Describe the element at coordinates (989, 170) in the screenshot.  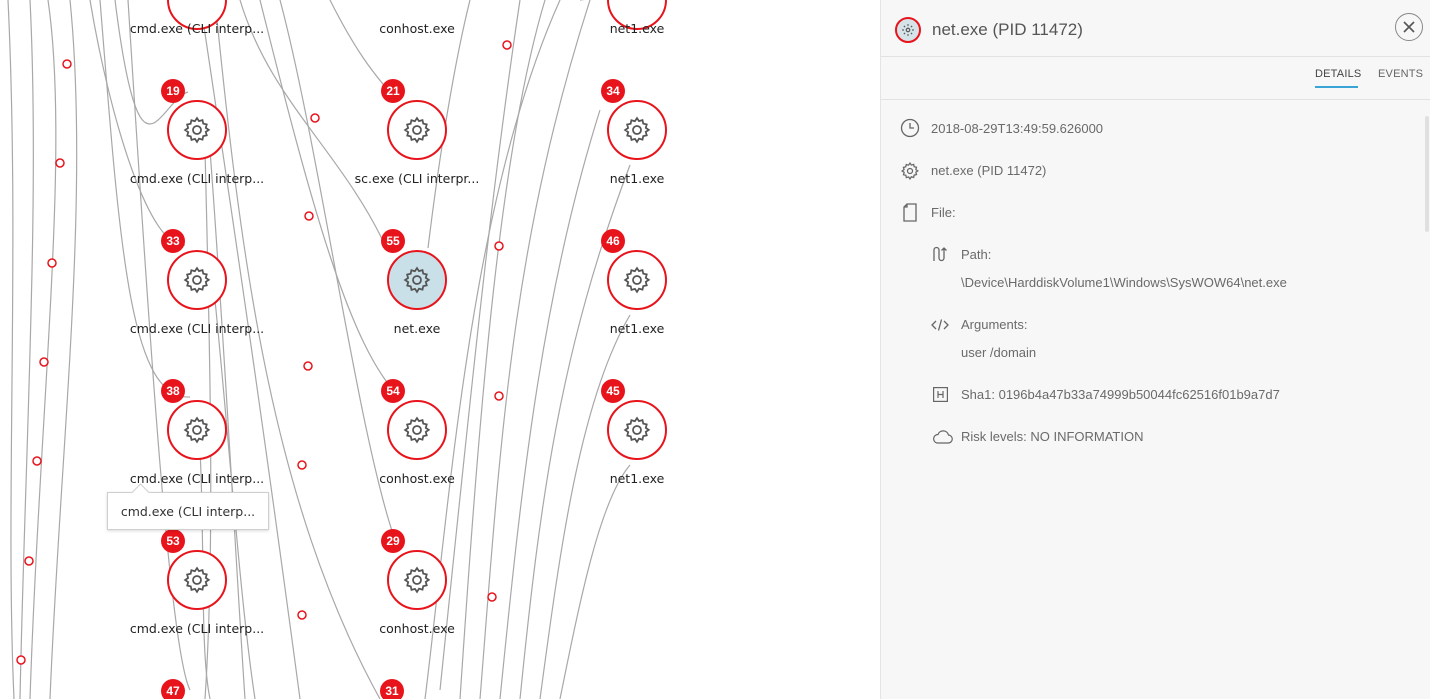
I see `process-value: net.exe (PID 11472)` at that location.